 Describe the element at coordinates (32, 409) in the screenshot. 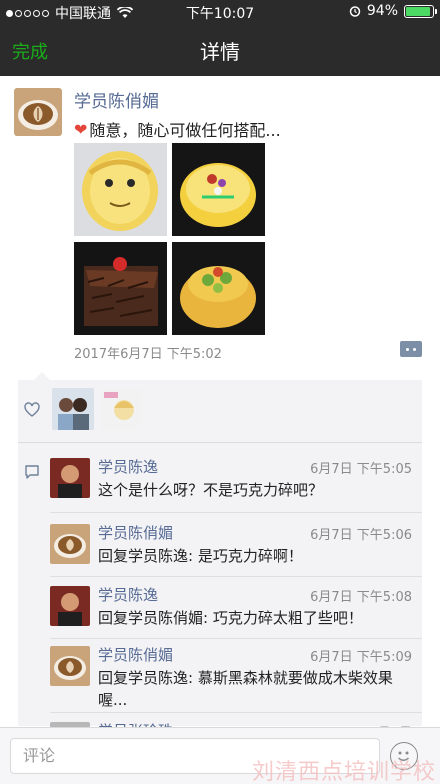

I see `heart-outline-icon` at that location.